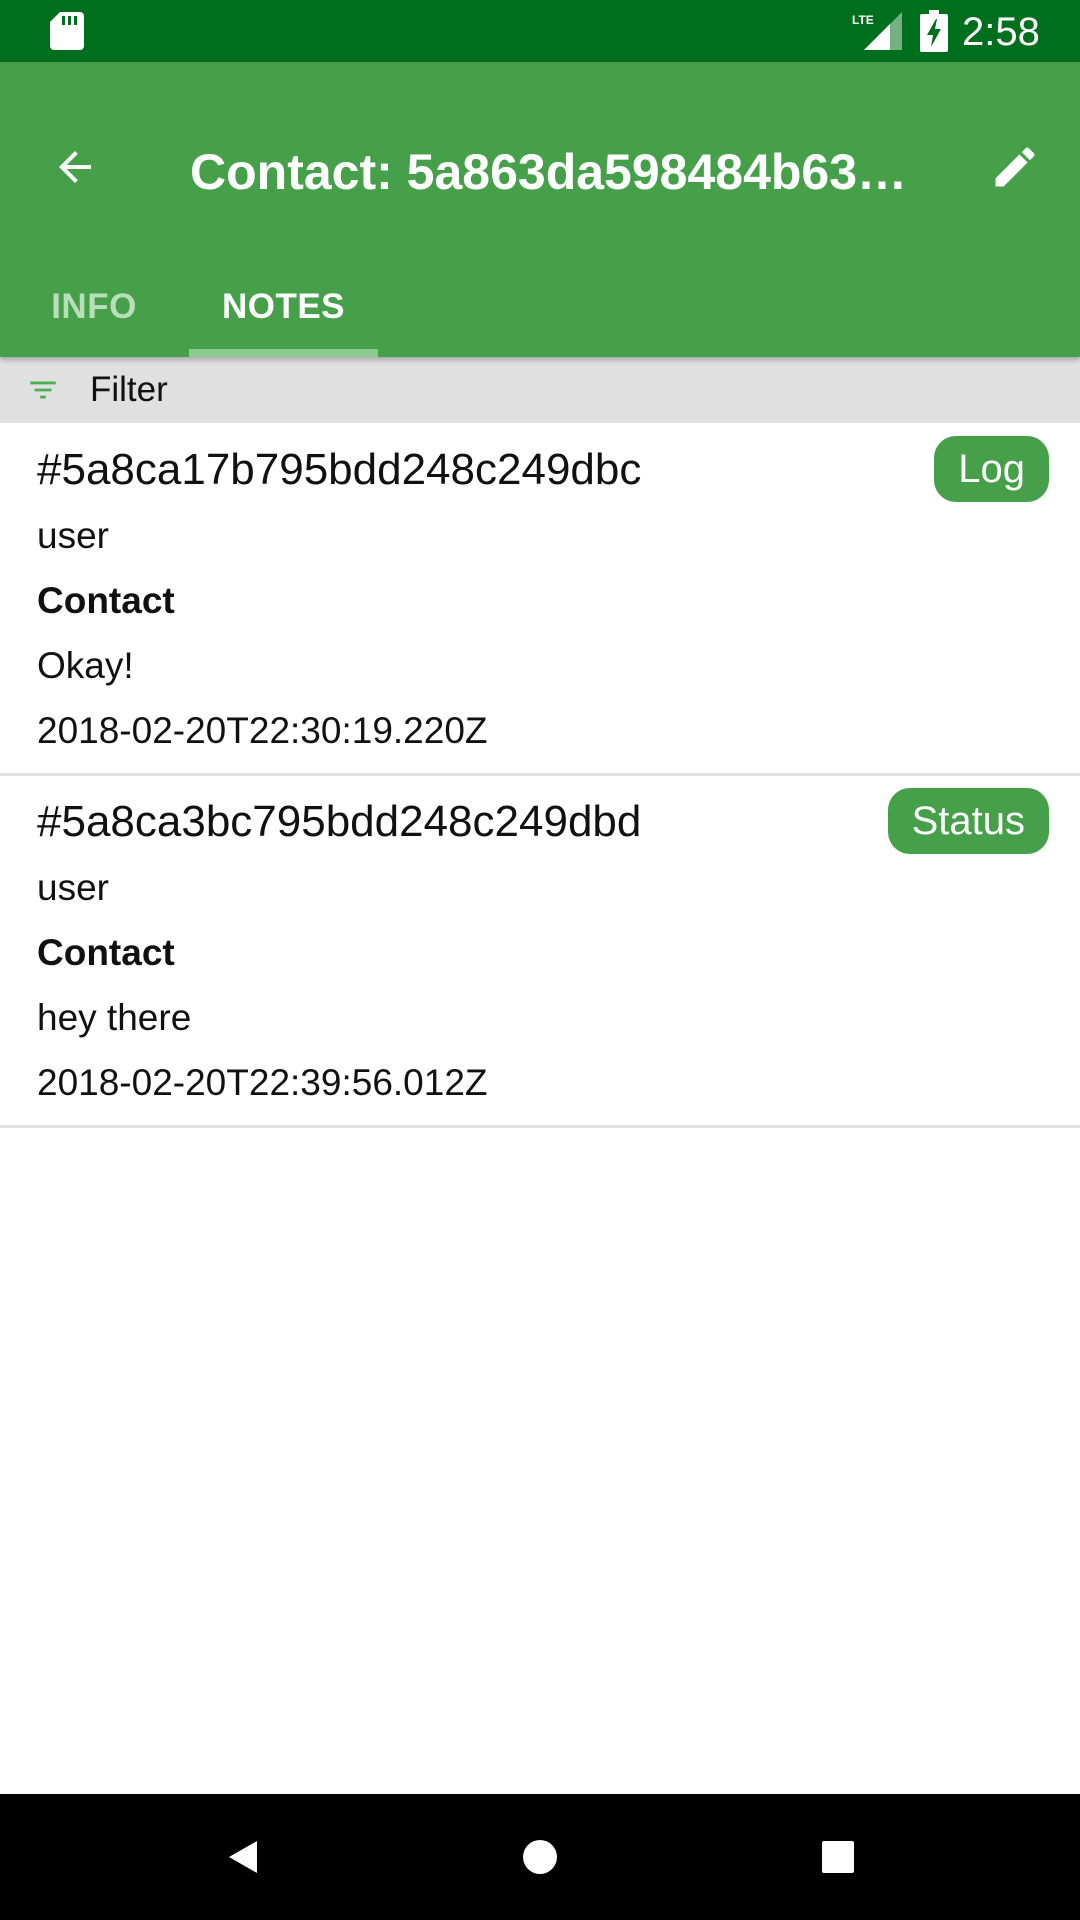 Image resolution: width=1080 pixels, height=1920 pixels. What do you see at coordinates (262, 730) in the screenshot?
I see `note-timestamp: 2018-02-20T22:30:19.220Z` at bounding box center [262, 730].